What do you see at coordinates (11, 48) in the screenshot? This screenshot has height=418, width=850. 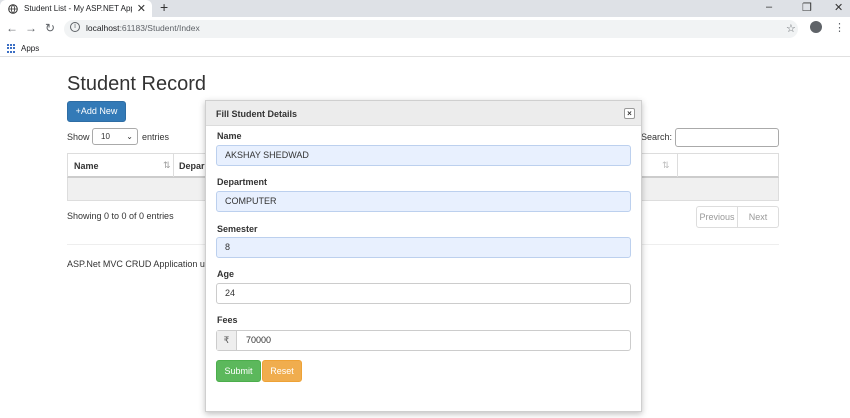 I see `apps-grid-icon` at bounding box center [11, 48].